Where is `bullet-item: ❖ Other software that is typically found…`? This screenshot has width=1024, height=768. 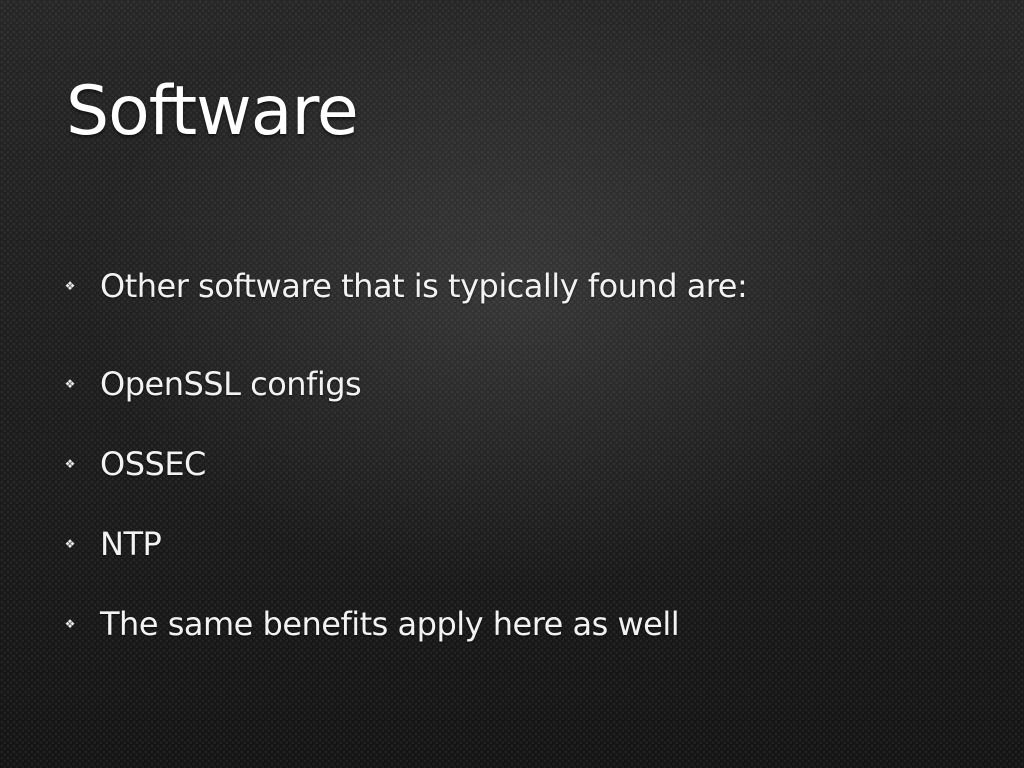 bullet-item: ❖ Other software that is typically found… is located at coordinates (406, 286).